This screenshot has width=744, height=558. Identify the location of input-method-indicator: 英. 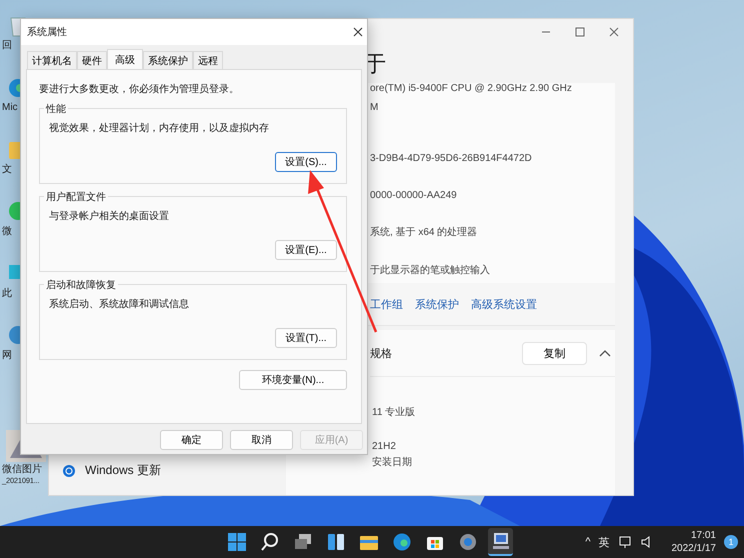
(604, 542).